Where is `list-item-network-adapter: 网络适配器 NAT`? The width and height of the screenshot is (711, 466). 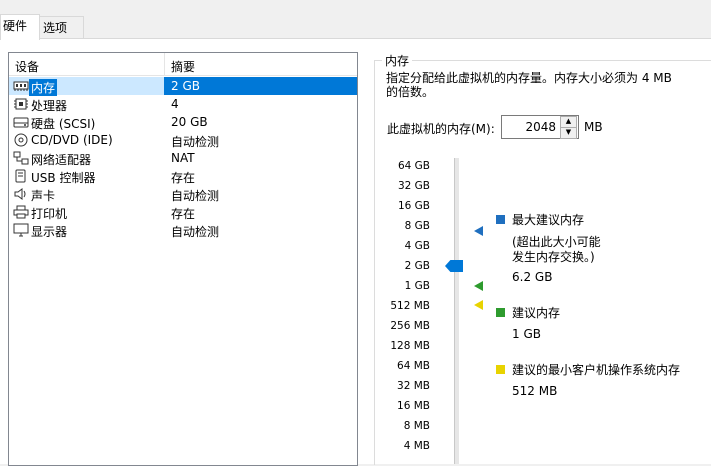
list-item-network-adapter: 网络适配器 NAT is located at coordinates (183, 158).